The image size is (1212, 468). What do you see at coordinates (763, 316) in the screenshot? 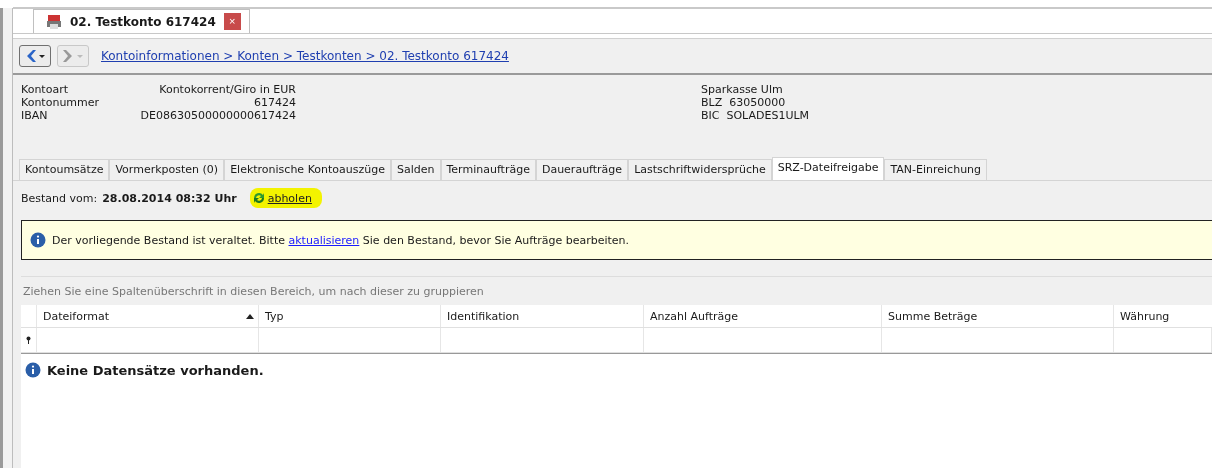
I see `column-header: Anzahl Aufträge` at bounding box center [763, 316].